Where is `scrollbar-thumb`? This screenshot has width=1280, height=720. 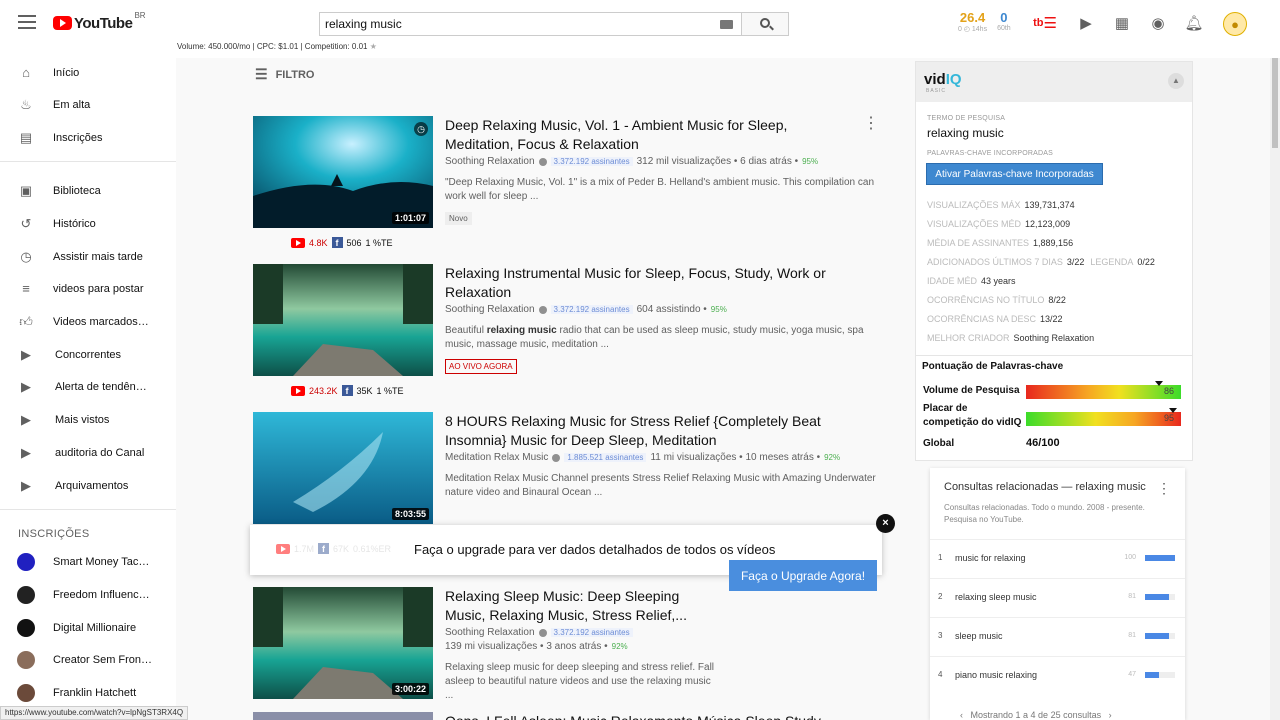 scrollbar-thumb is located at coordinates (1275, 103).